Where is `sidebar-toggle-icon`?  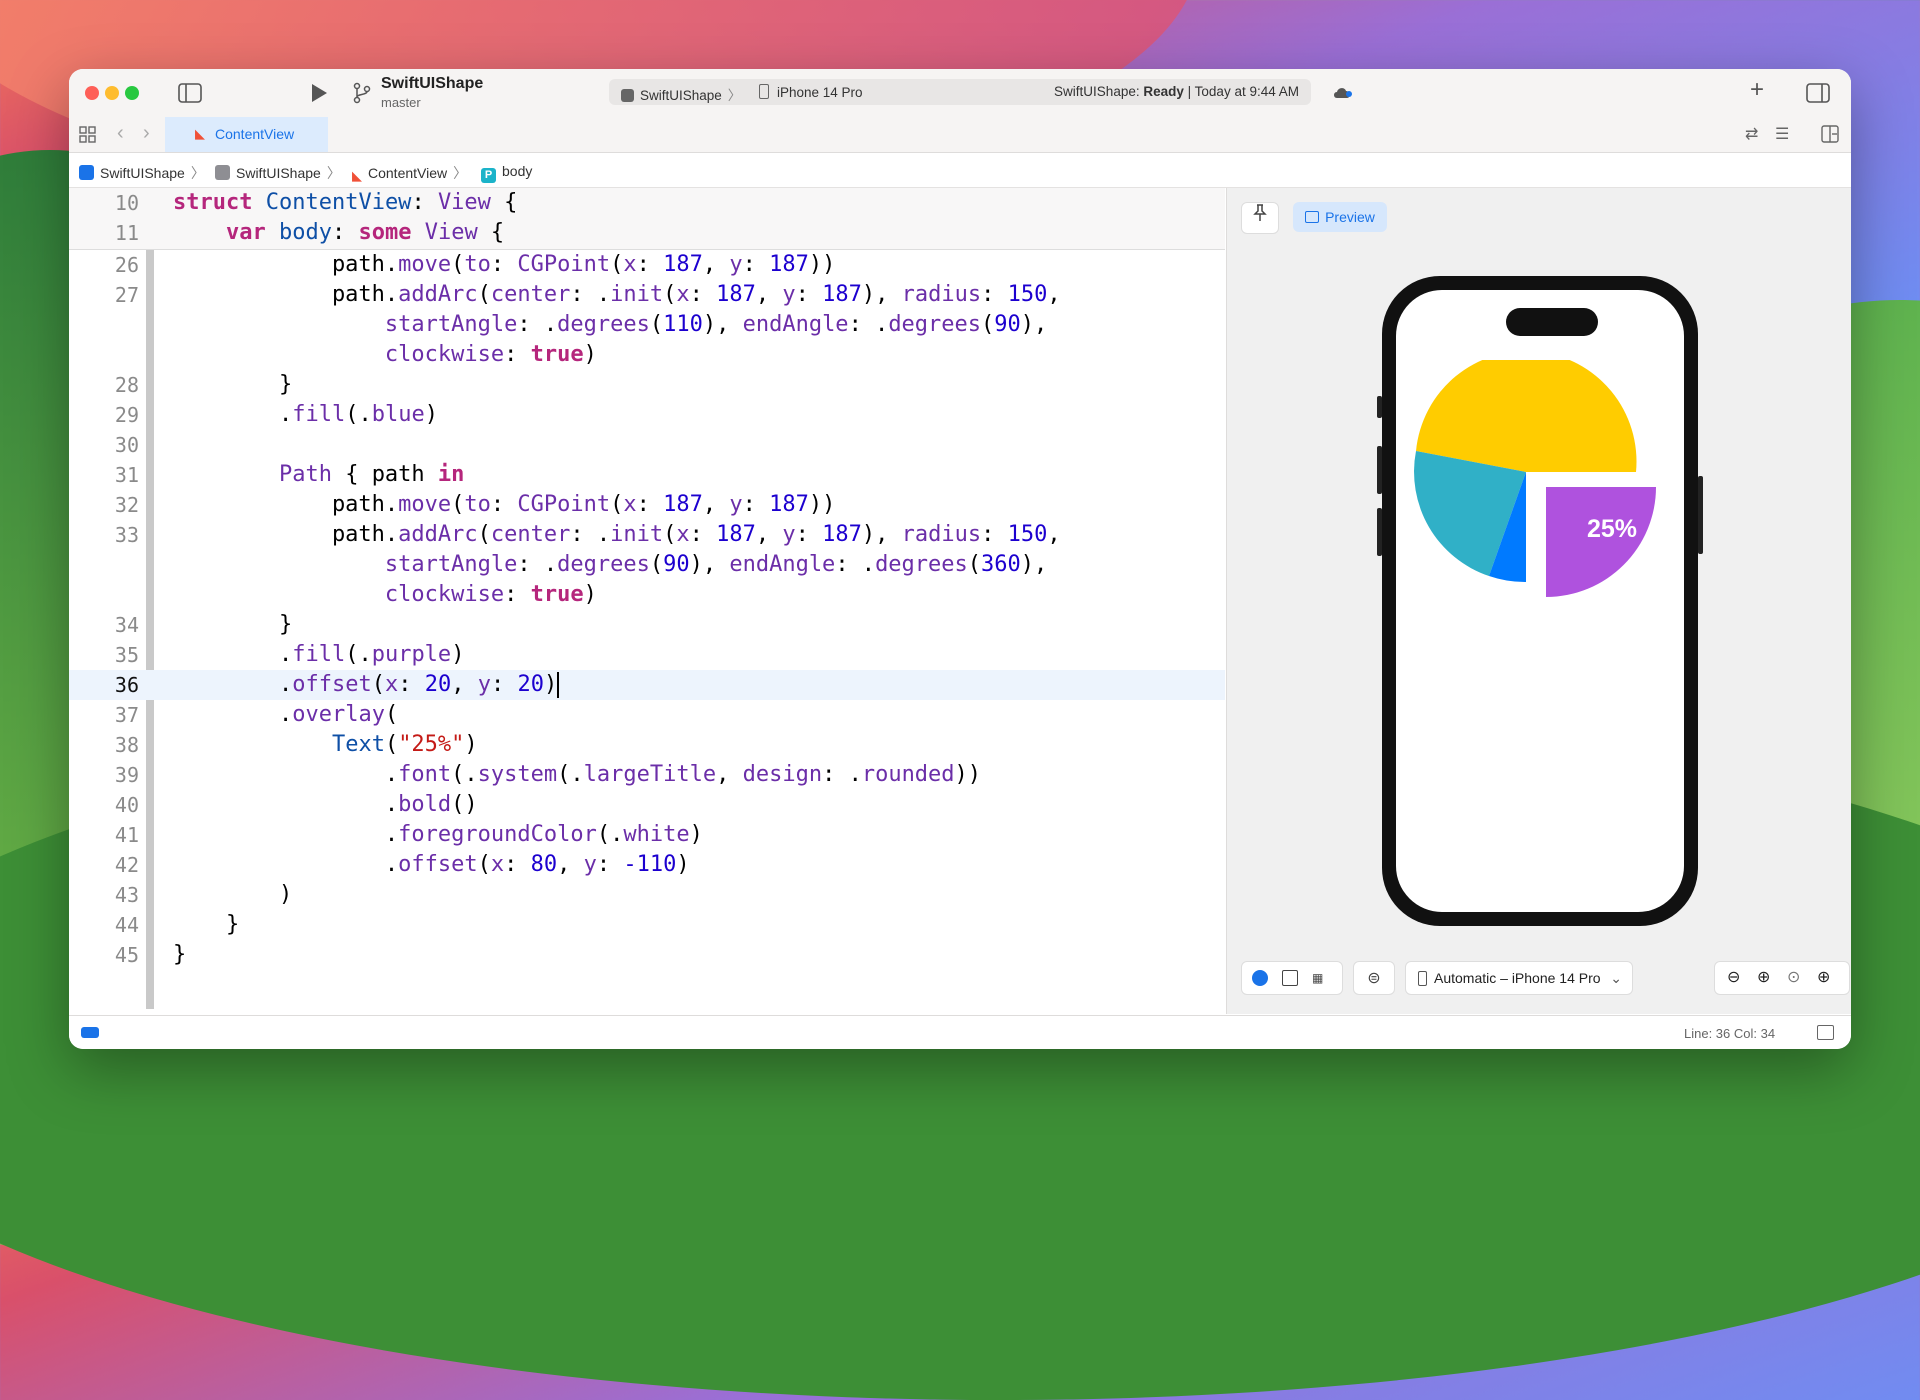 sidebar-toggle-icon is located at coordinates (190, 95).